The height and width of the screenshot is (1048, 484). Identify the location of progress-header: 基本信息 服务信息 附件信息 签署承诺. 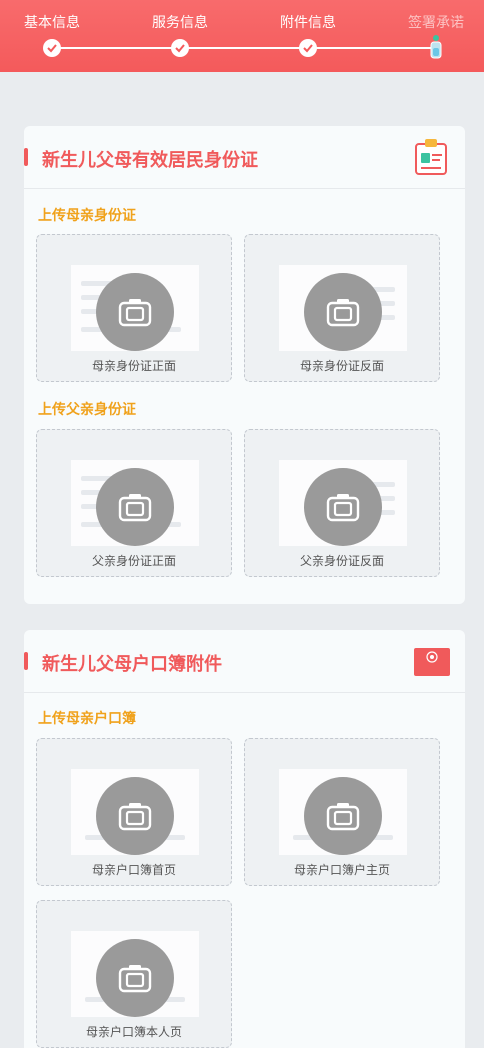
(242, 36).